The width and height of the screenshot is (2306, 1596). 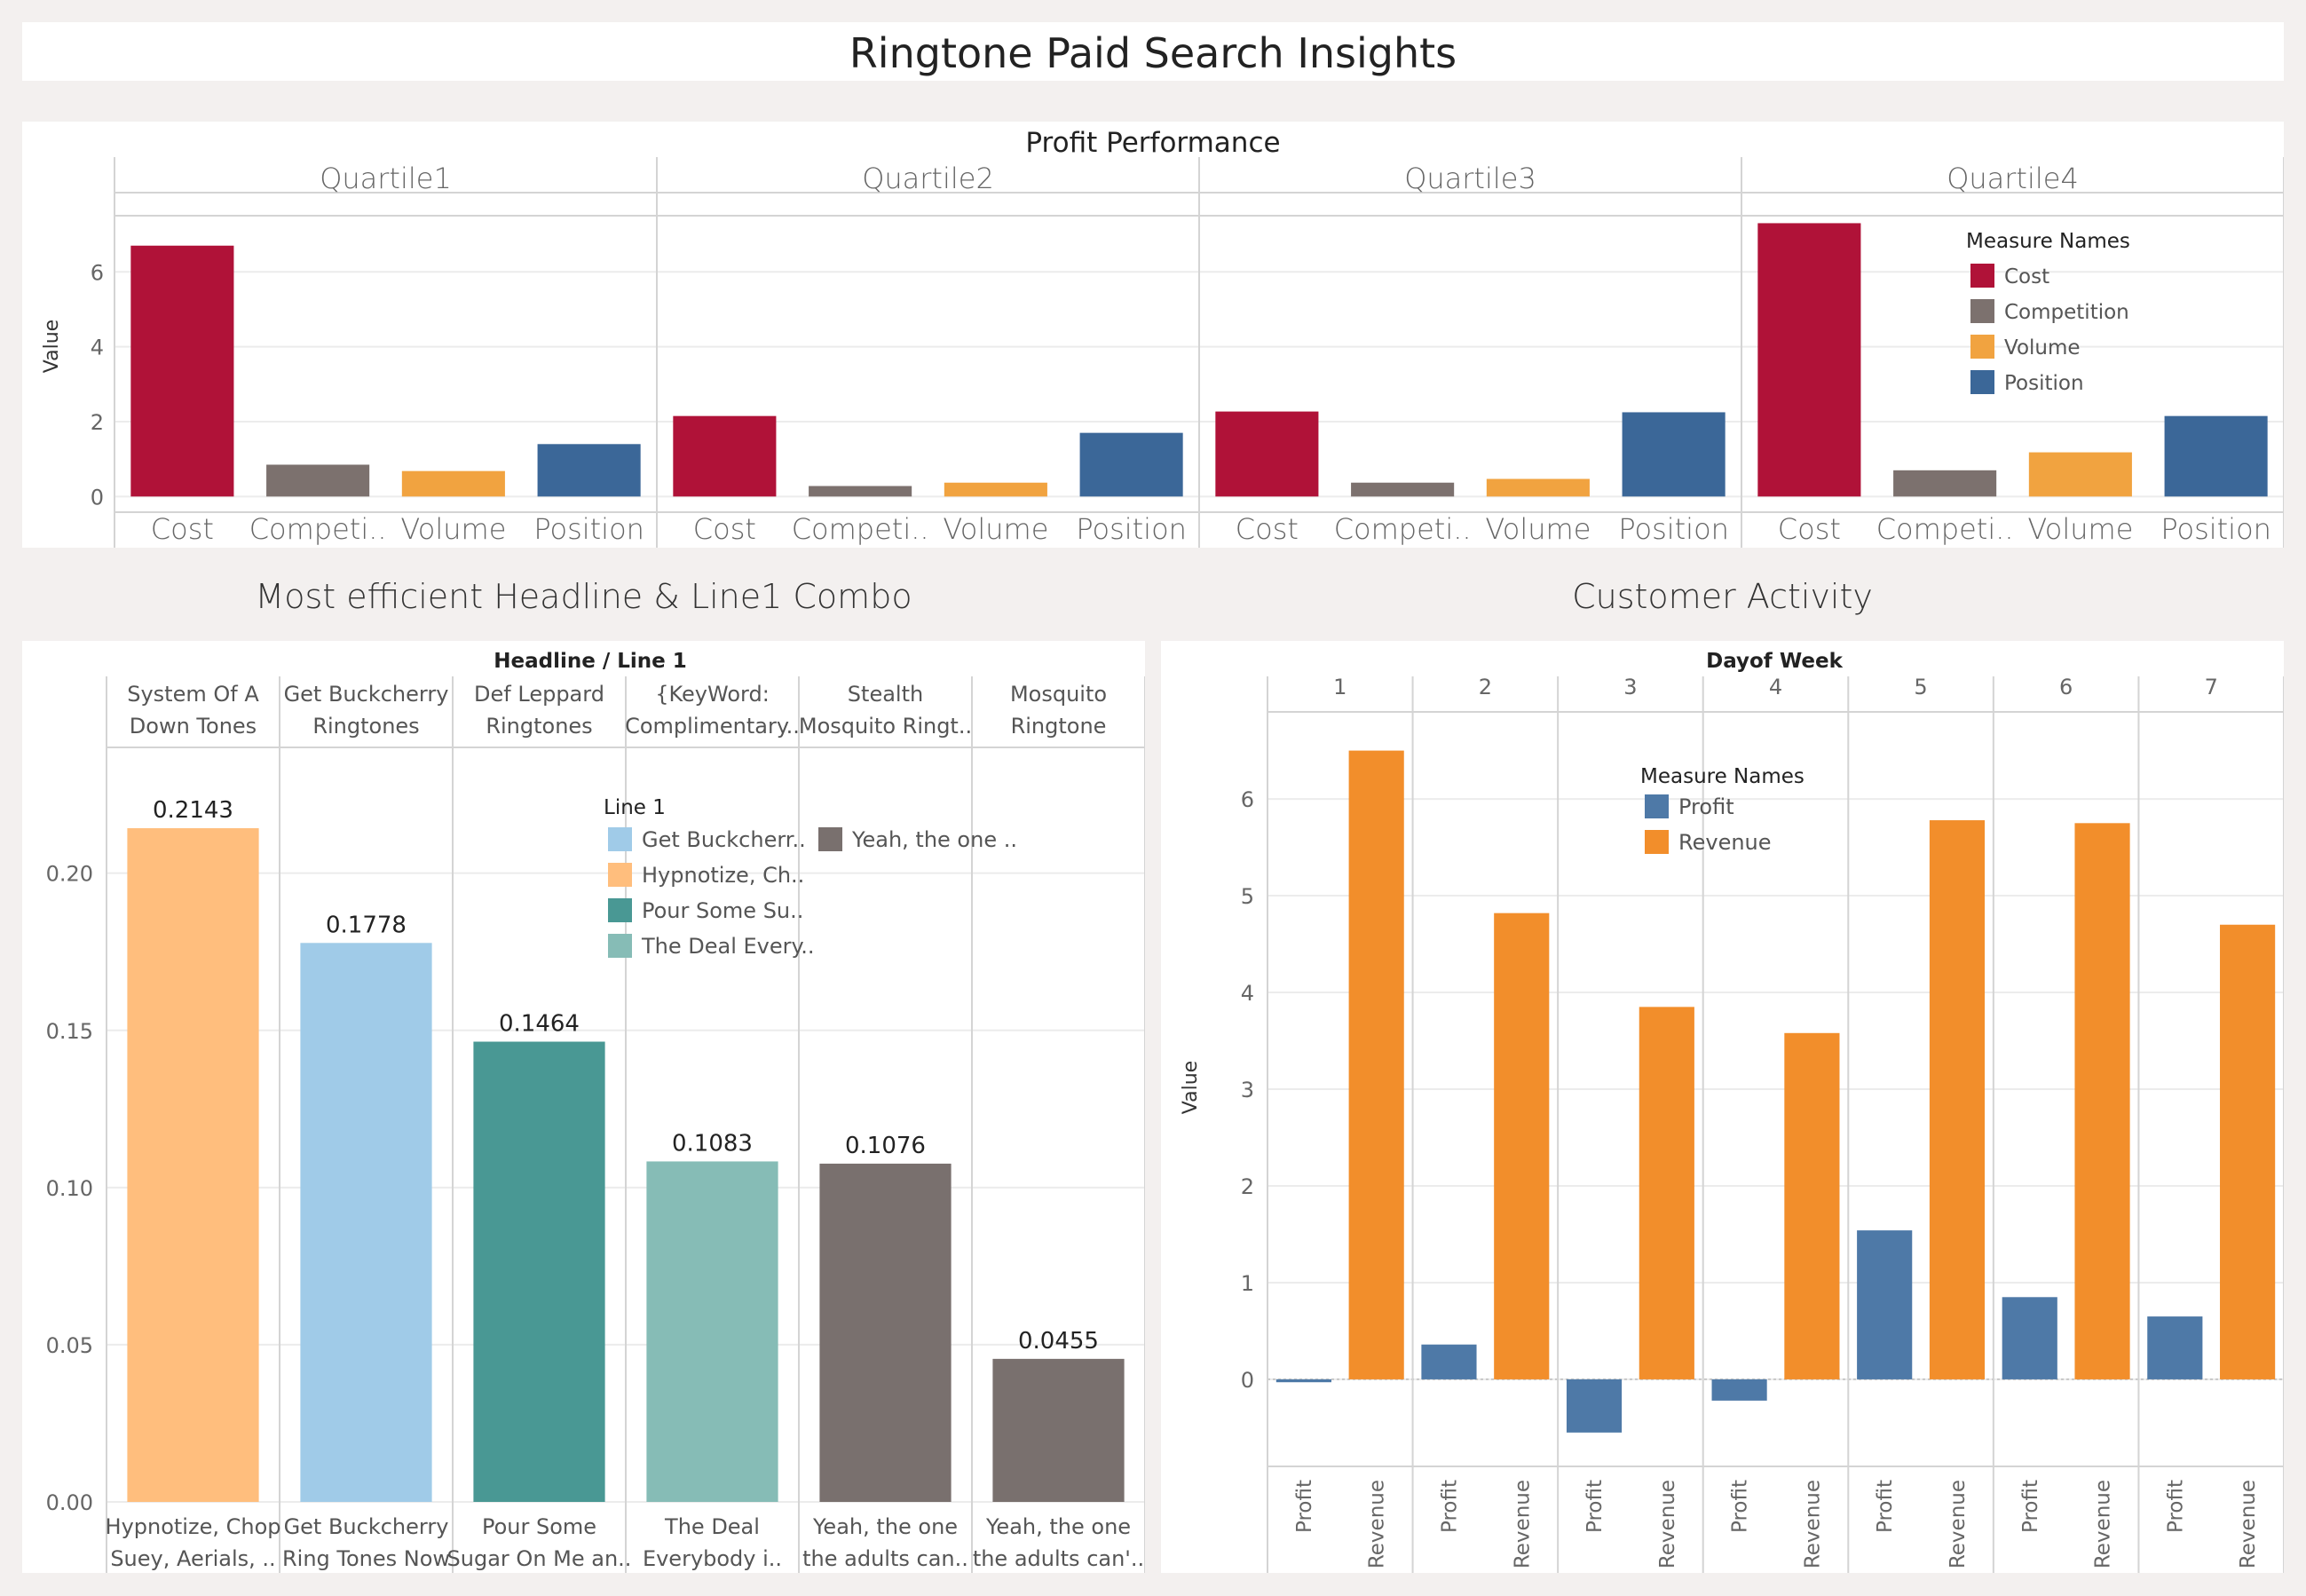 What do you see at coordinates (1722, 776) in the screenshot?
I see `legend-title: Measure Names` at bounding box center [1722, 776].